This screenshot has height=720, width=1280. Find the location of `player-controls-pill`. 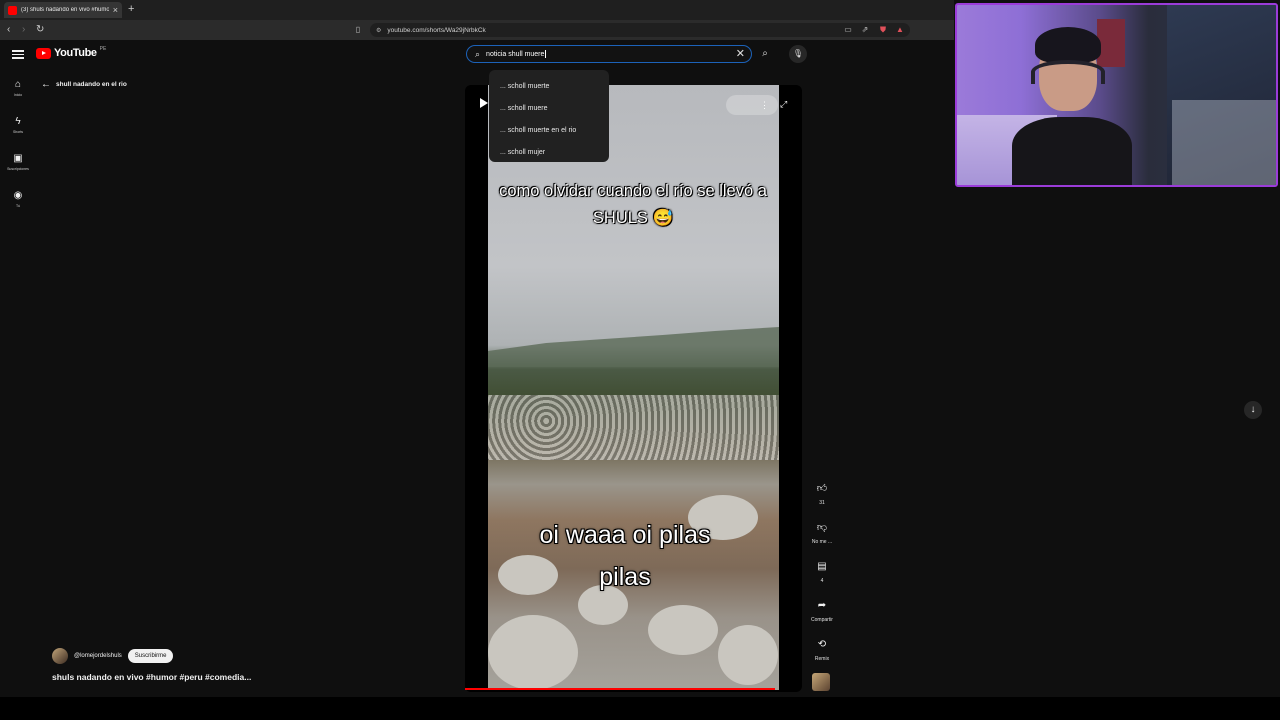

player-controls-pill is located at coordinates (752, 105).